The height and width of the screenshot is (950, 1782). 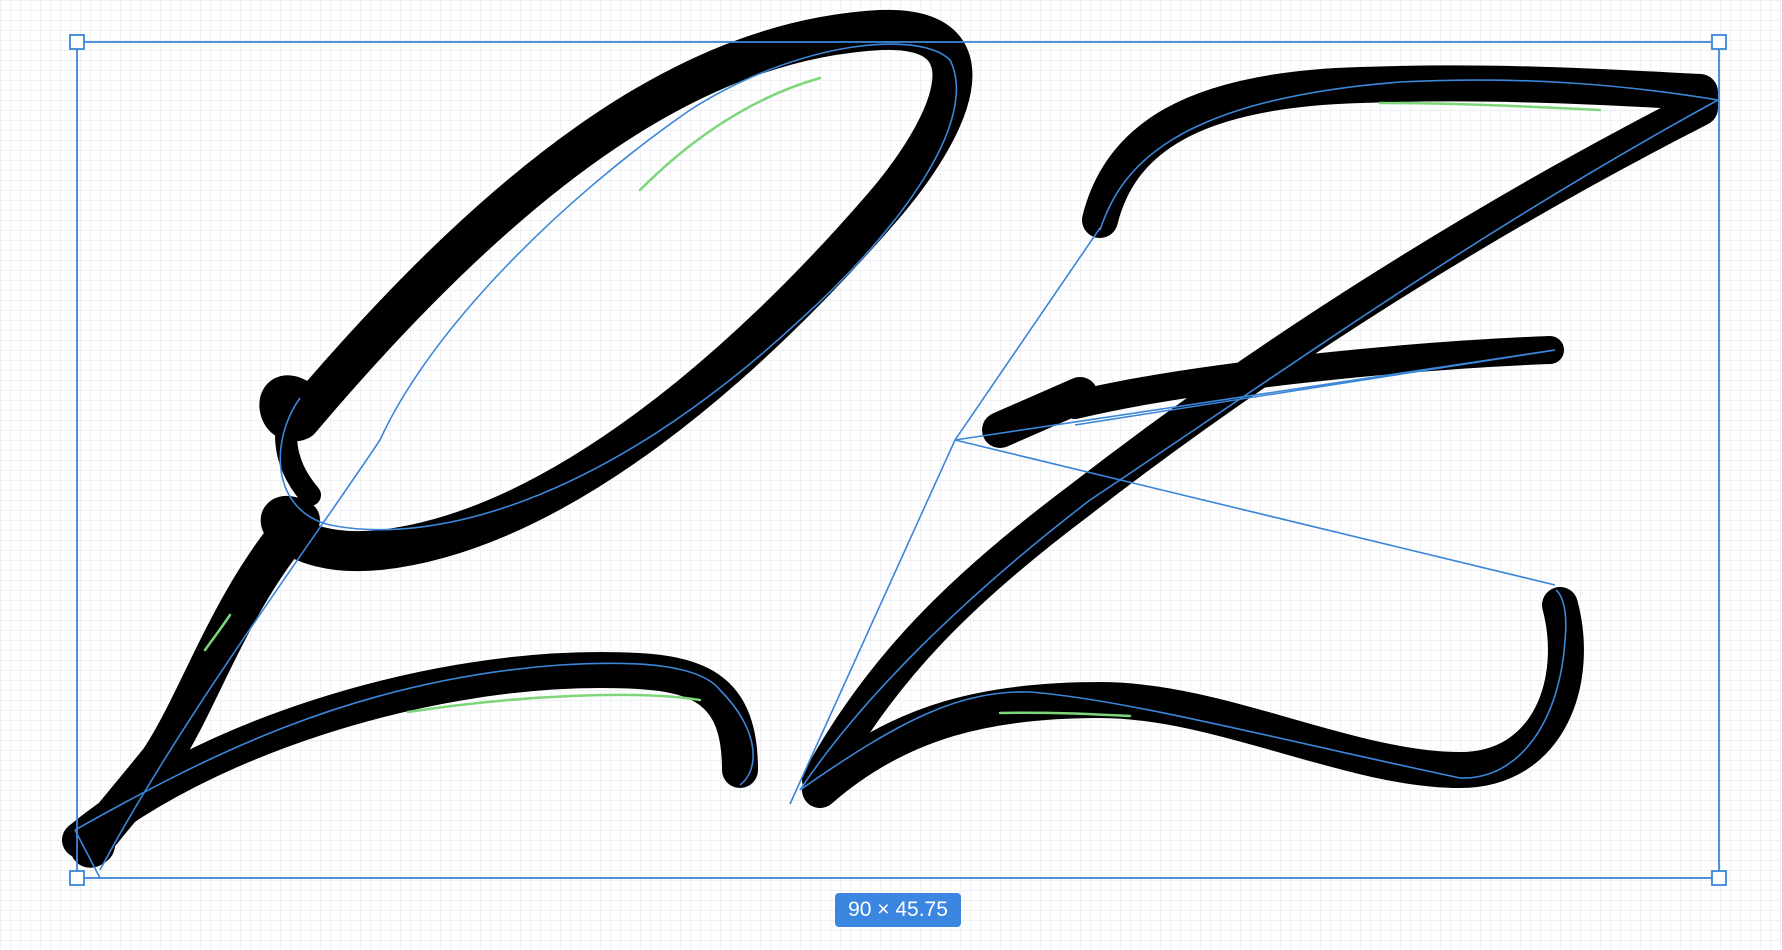 What do you see at coordinates (1719, 42) in the screenshot?
I see `resize-handle-top-right` at bounding box center [1719, 42].